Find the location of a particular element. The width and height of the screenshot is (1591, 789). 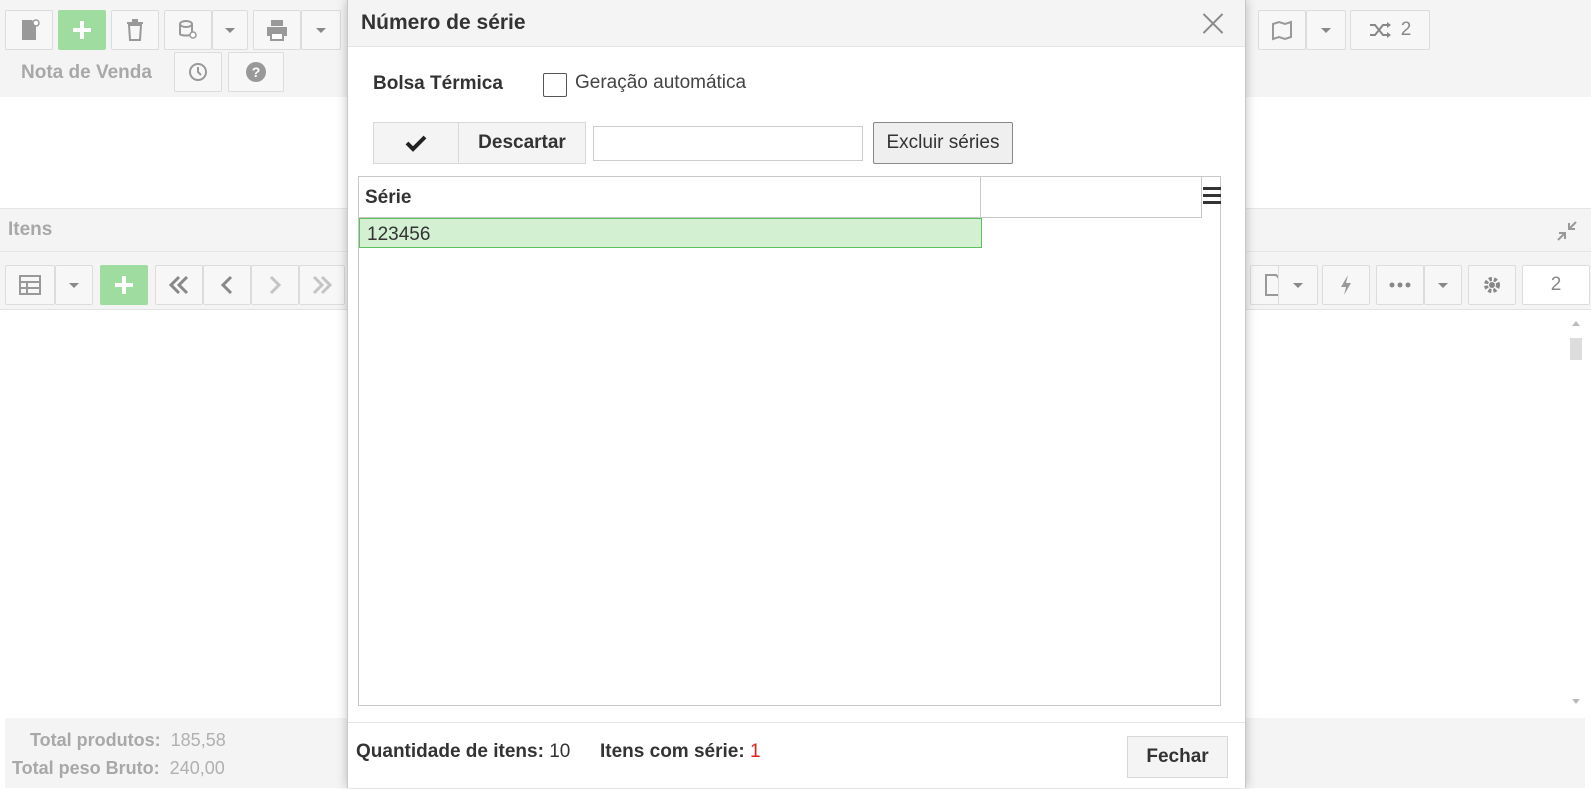

toolbar-label: Nota de Venda is located at coordinates (86, 72).